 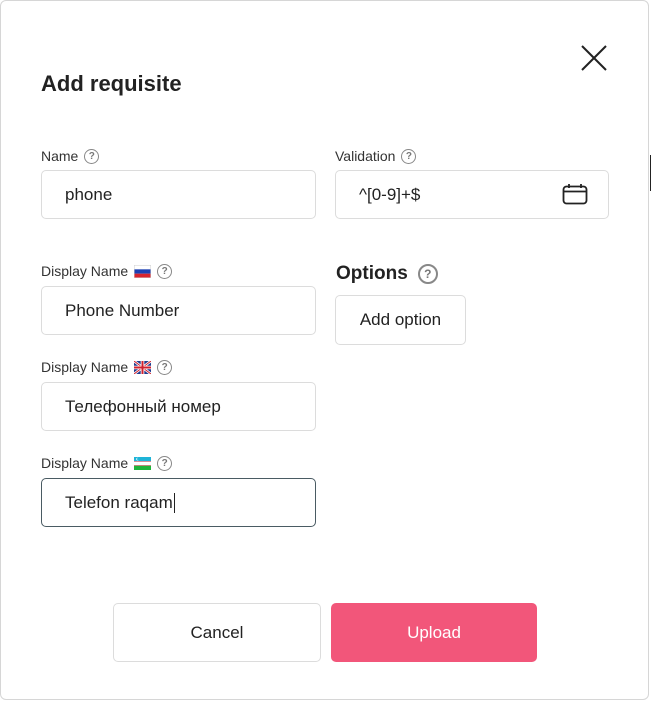 I want to click on cancel-label: Cancel, so click(x=217, y=632).